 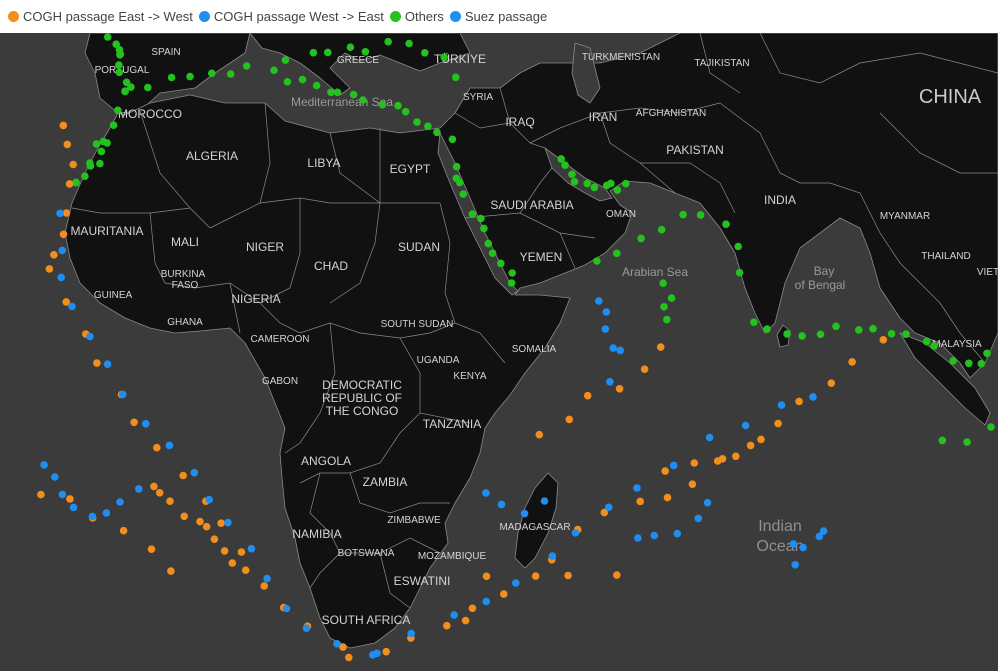 I want to click on legend-item-cogh-east-west: COGH passage East -> West, so click(x=100, y=16).